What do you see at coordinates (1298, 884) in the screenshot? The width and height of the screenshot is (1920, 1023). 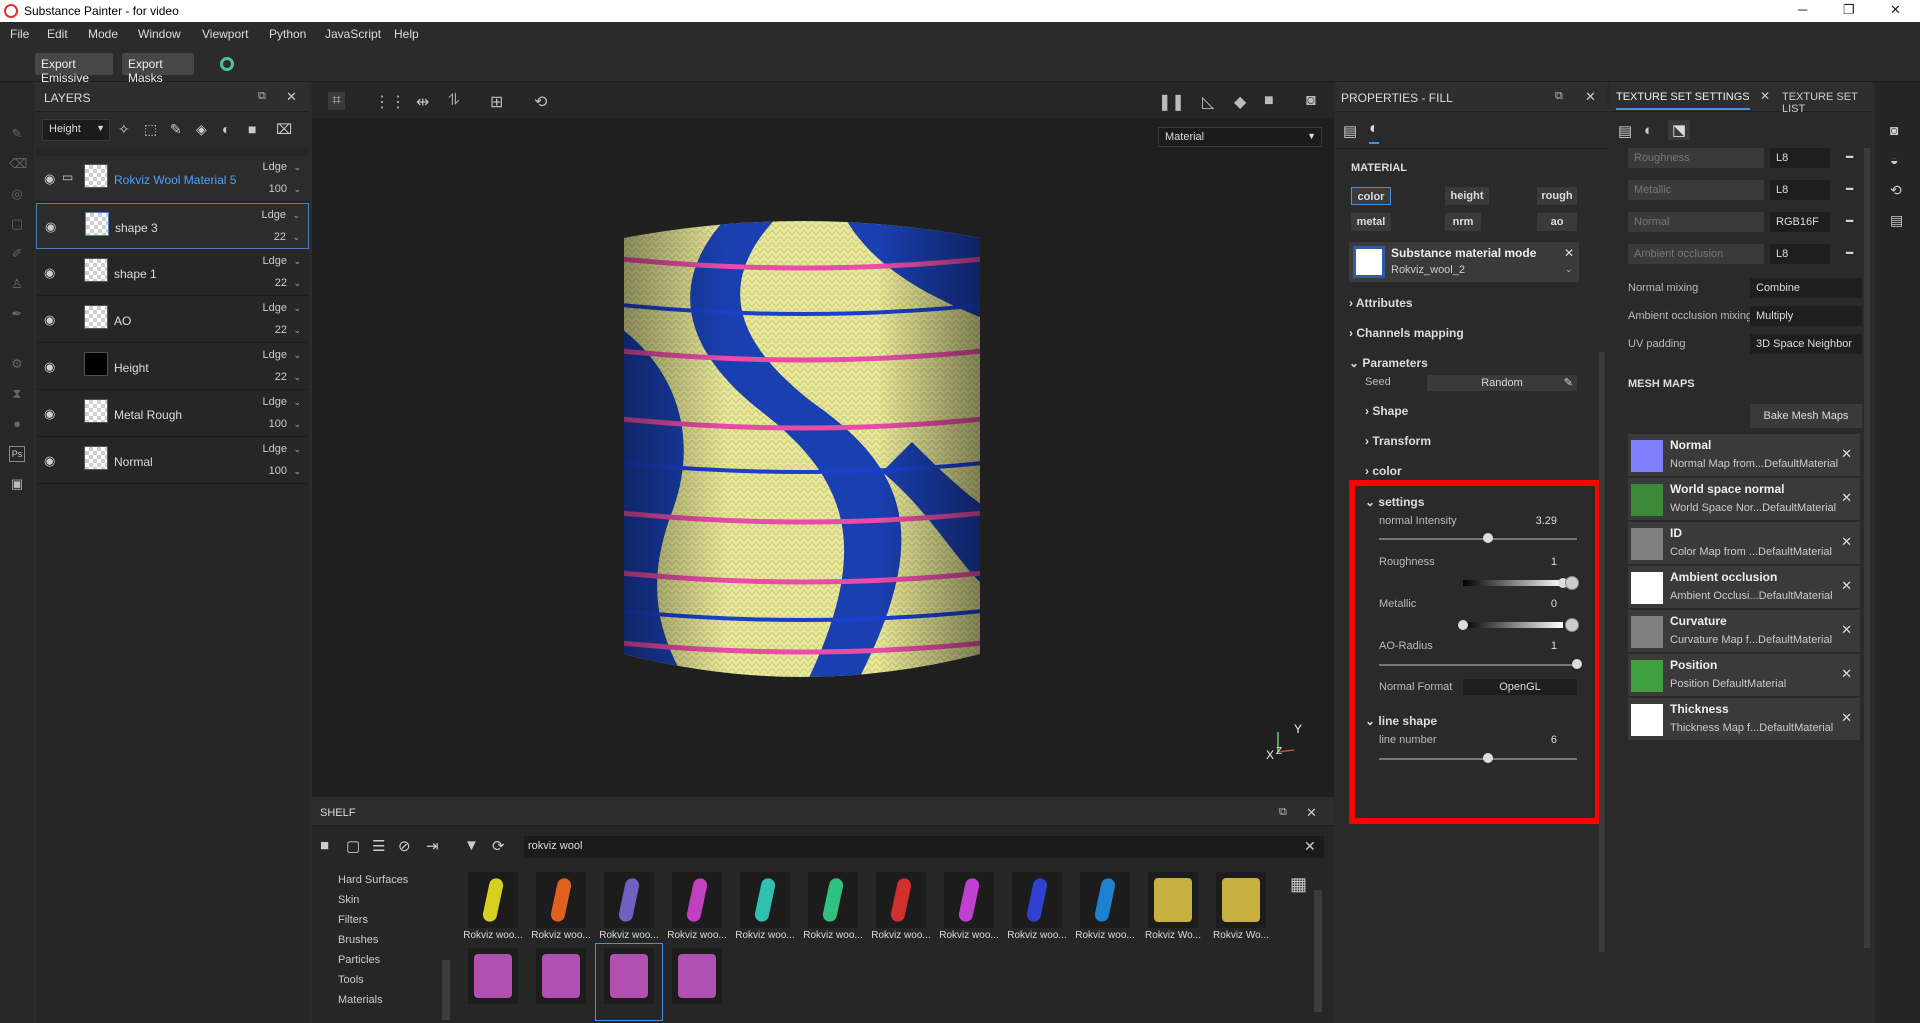 I see `grid-view-icon: ▦` at bounding box center [1298, 884].